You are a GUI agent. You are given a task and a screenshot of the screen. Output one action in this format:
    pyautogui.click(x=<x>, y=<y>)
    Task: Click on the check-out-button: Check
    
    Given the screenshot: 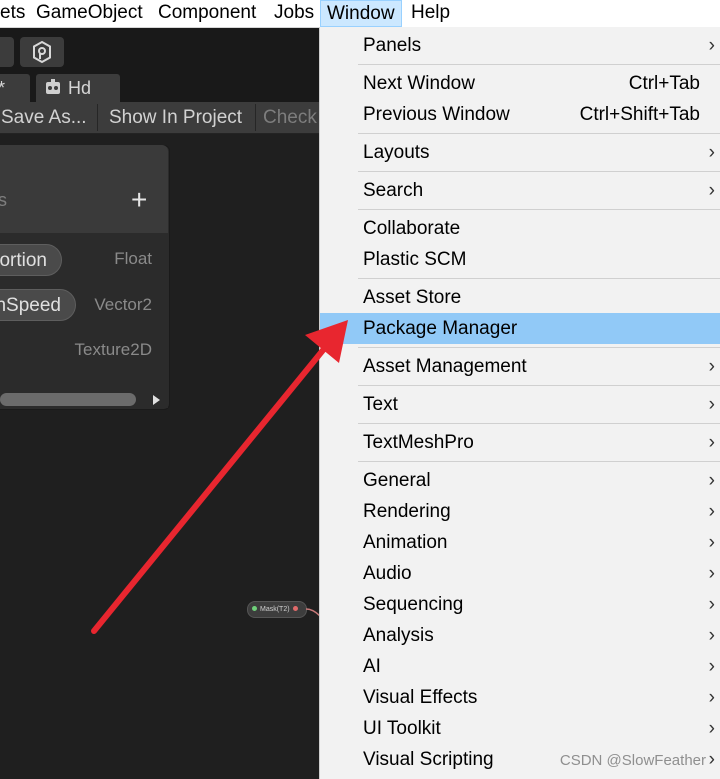 What is the action you would take?
    pyautogui.click(x=290, y=117)
    